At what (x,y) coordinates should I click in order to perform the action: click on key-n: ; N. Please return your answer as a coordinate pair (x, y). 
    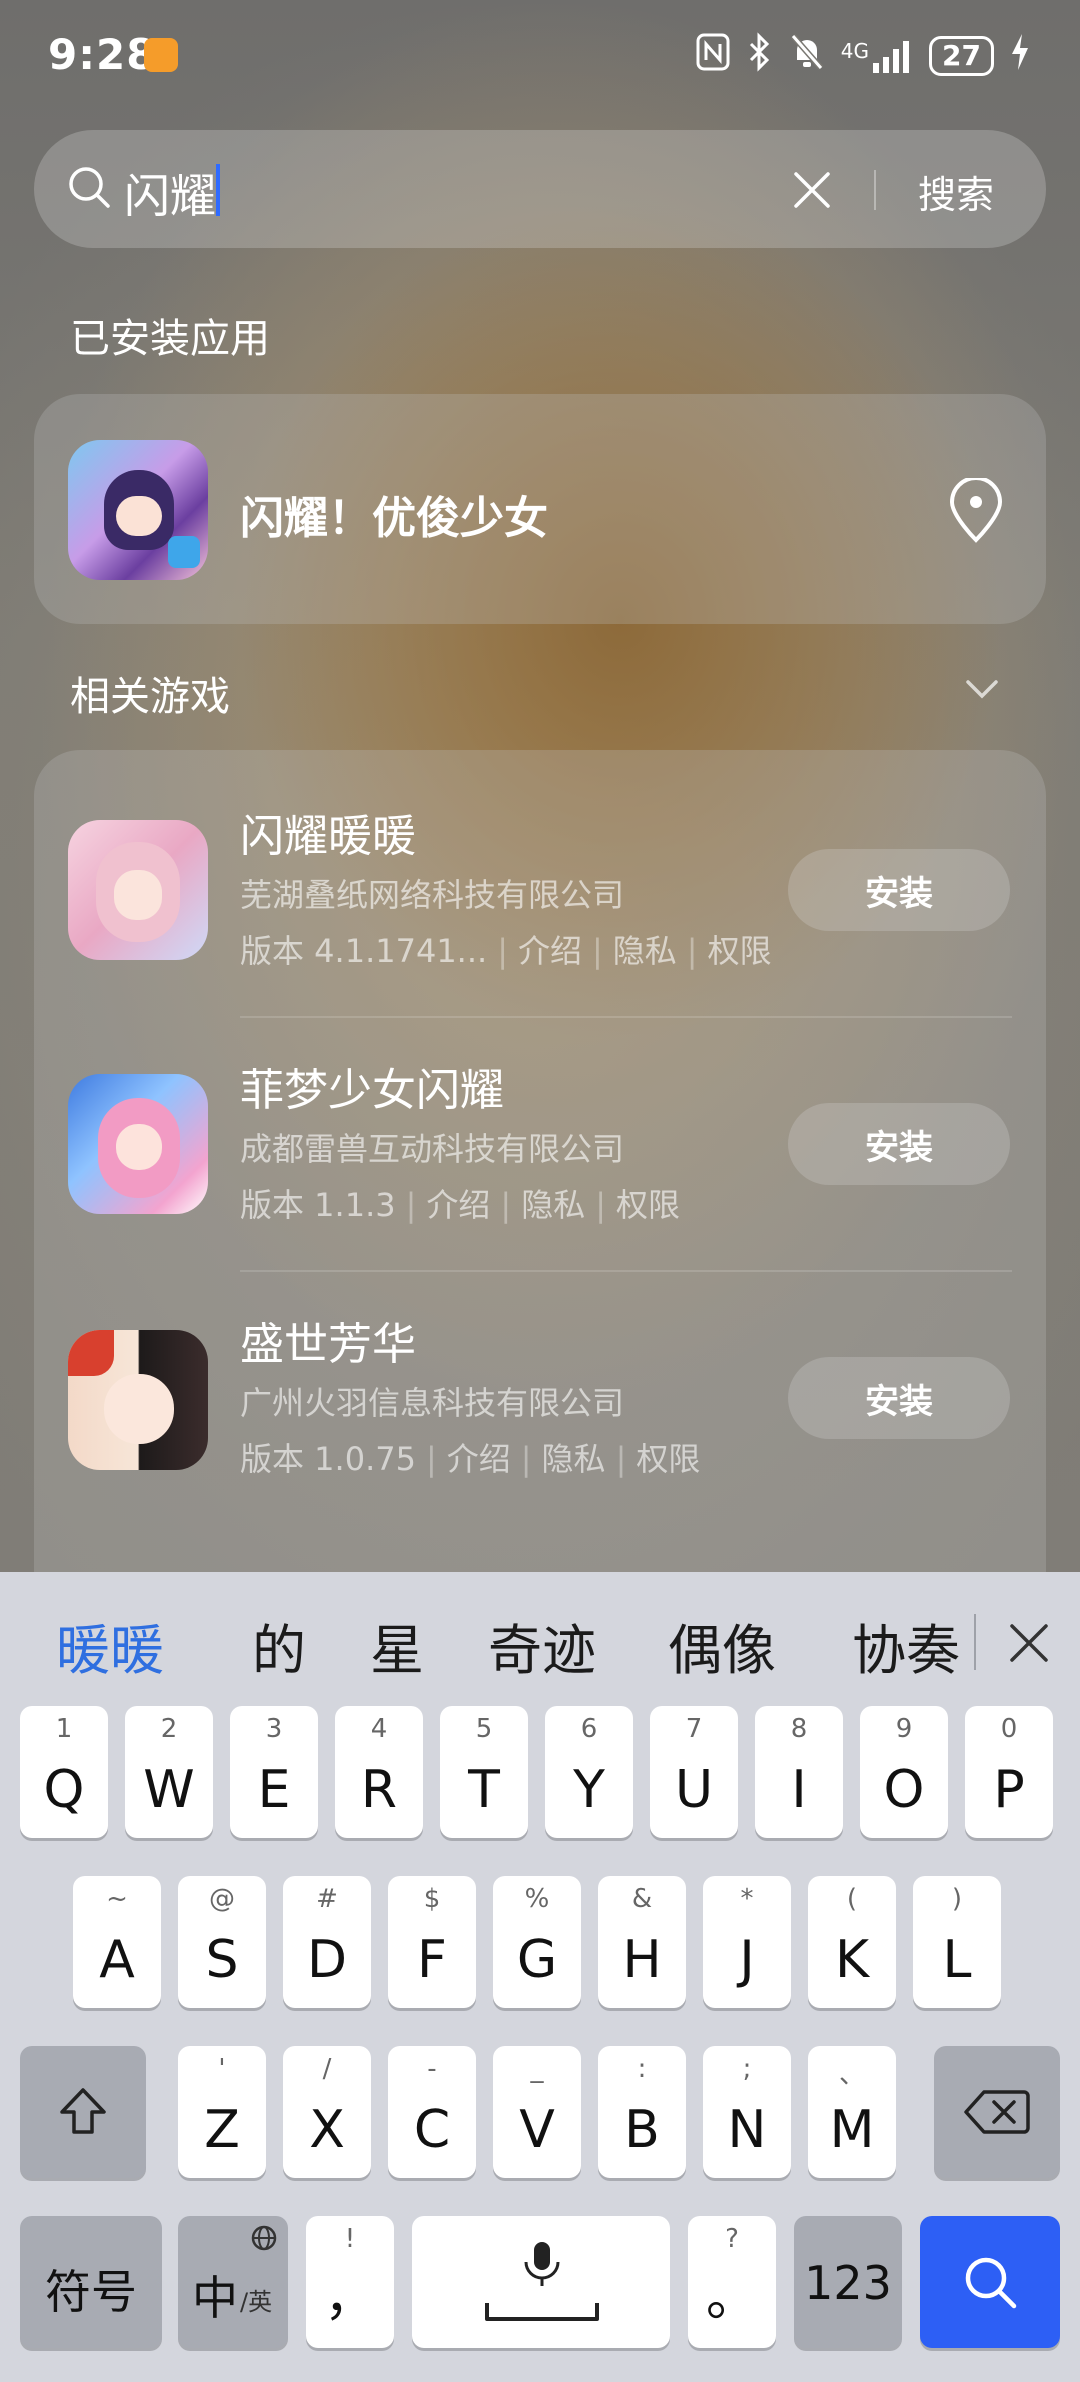
    Looking at the image, I should click on (747, 2112).